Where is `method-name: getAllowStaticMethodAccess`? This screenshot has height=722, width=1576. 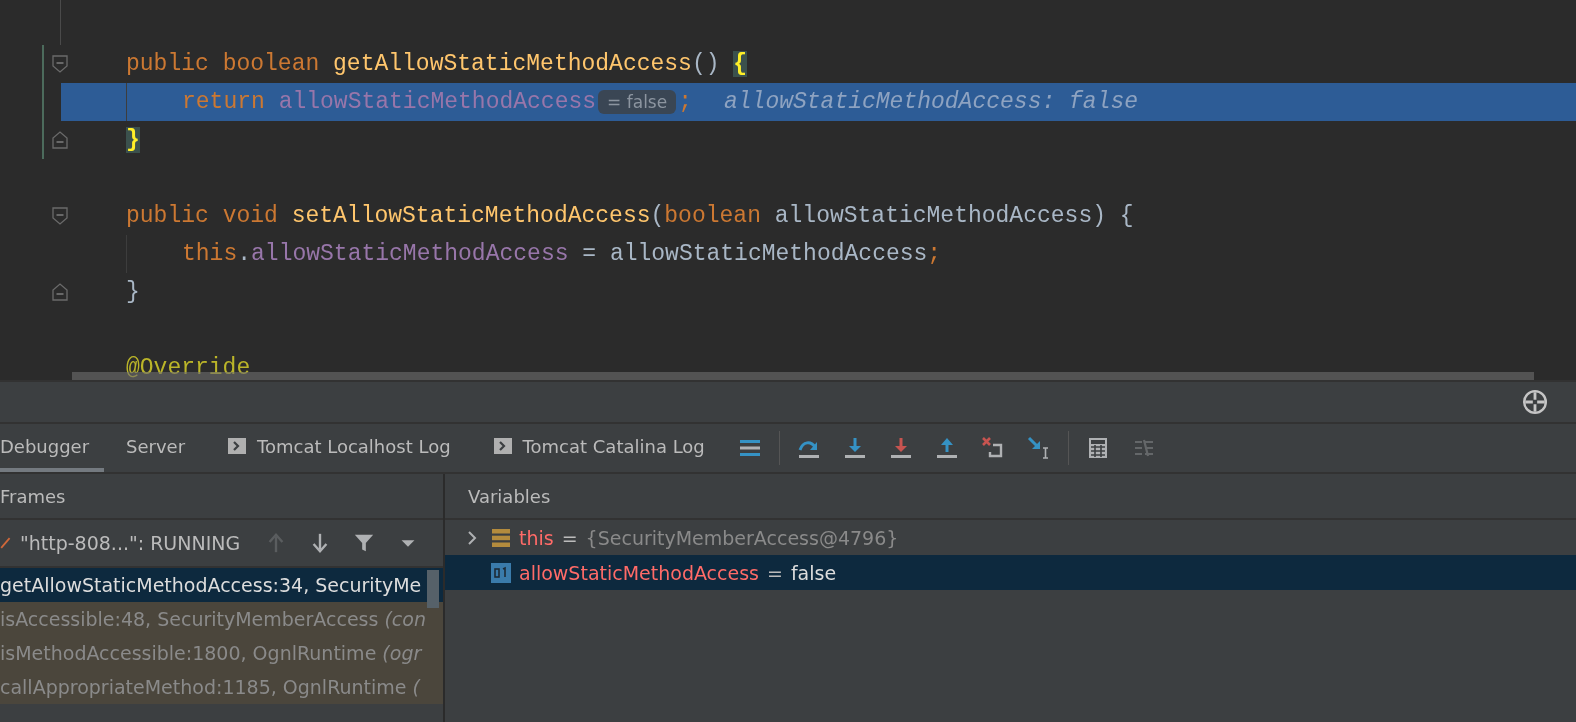 method-name: getAllowStaticMethodAccess is located at coordinates (512, 64).